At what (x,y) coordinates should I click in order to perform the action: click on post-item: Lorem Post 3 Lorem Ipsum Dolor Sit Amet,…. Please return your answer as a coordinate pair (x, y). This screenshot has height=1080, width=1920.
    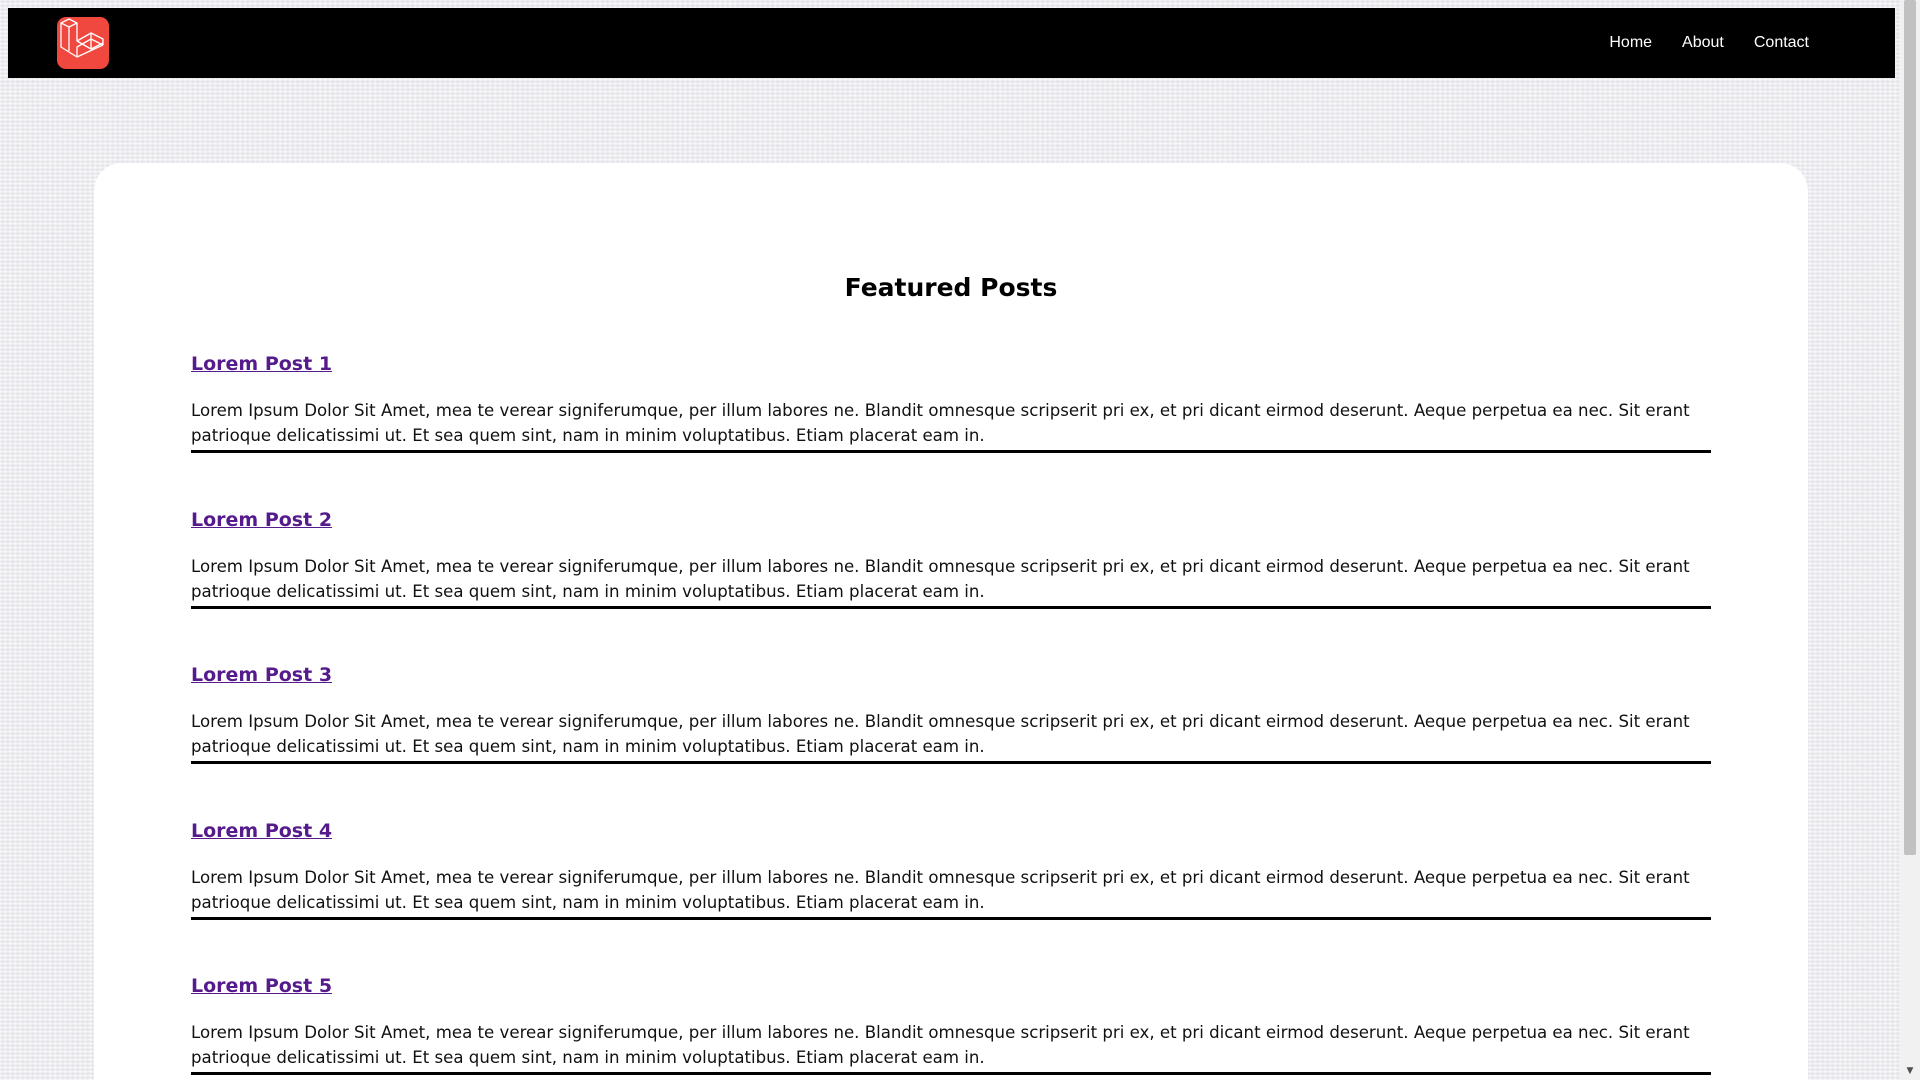
    Looking at the image, I should click on (951, 742).